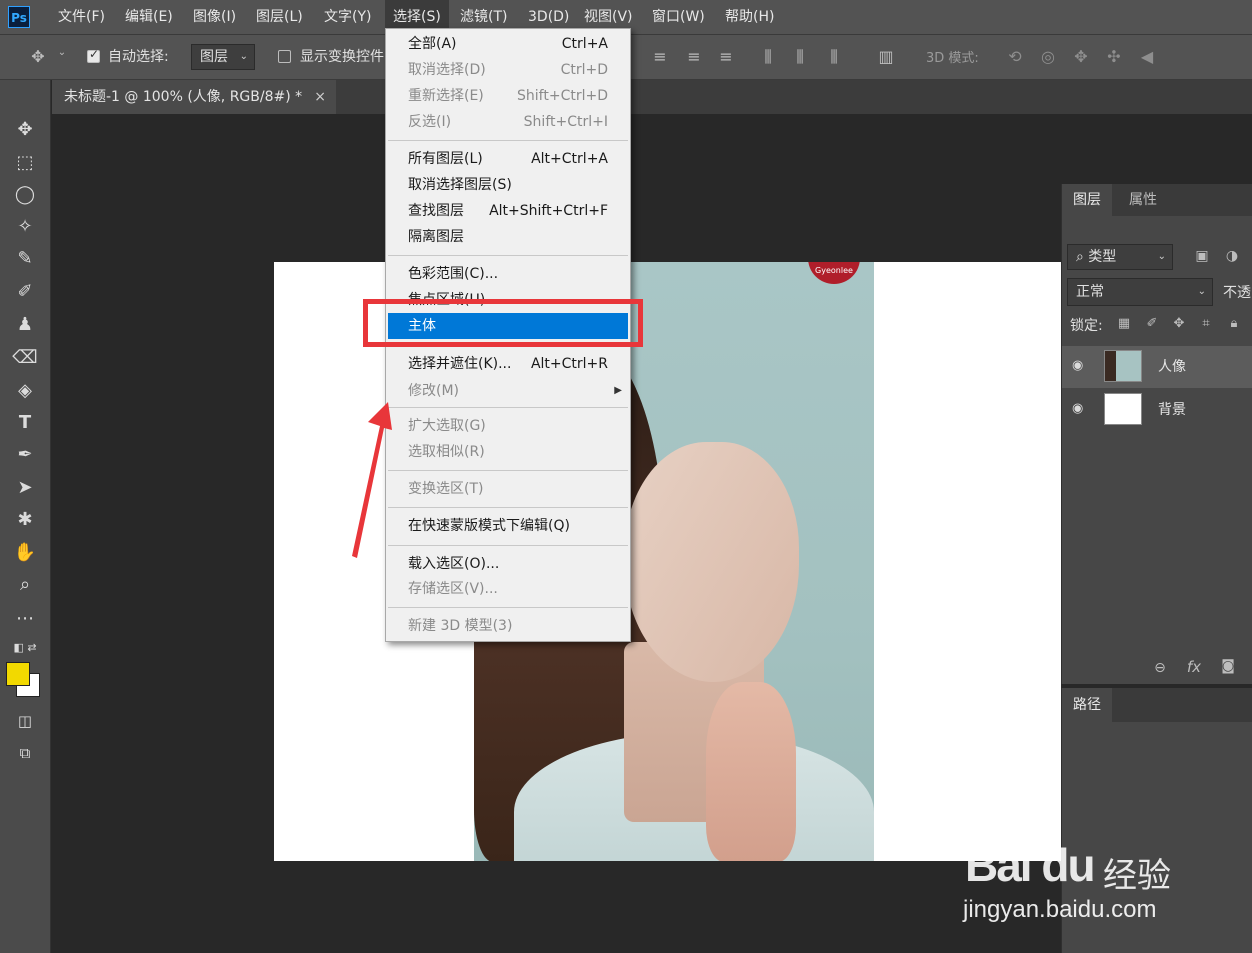 The height and width of the screenshot is (953, 1252). Describe the element at coordinates (447, 70) in the screenshot. I see `menu-option-label: 取消选择(D)` at that location.